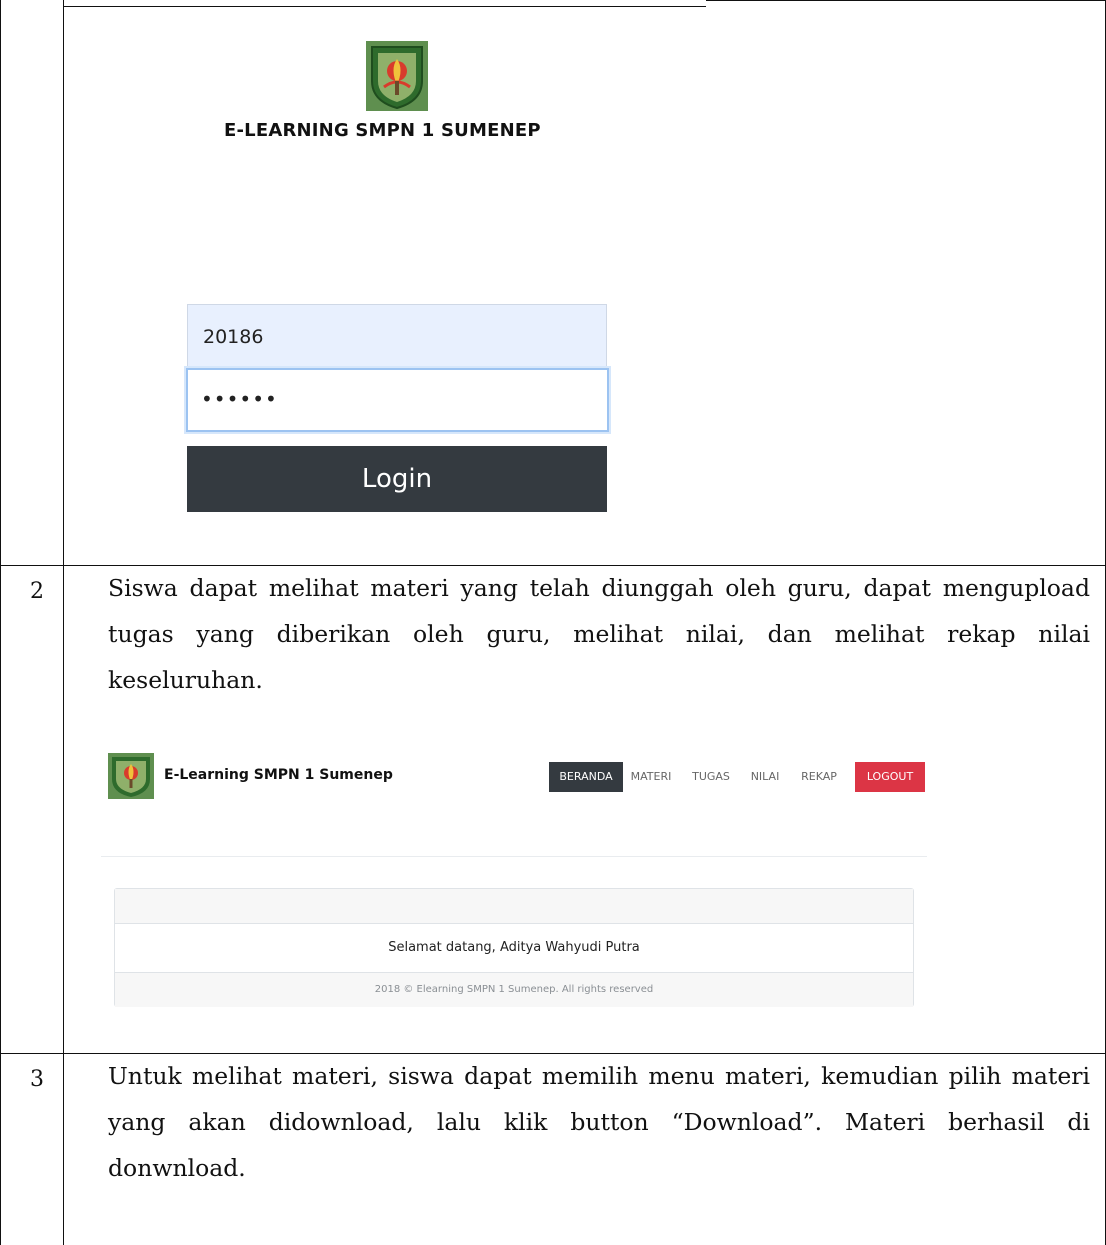 The image size is (1106, 1245). I want to click on row-number: 2, so click(37, 591).